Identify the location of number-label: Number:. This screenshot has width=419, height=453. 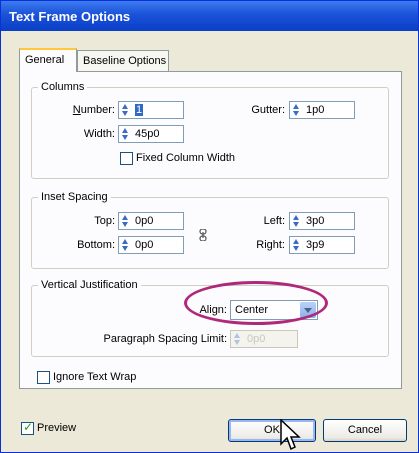
(93, 110).